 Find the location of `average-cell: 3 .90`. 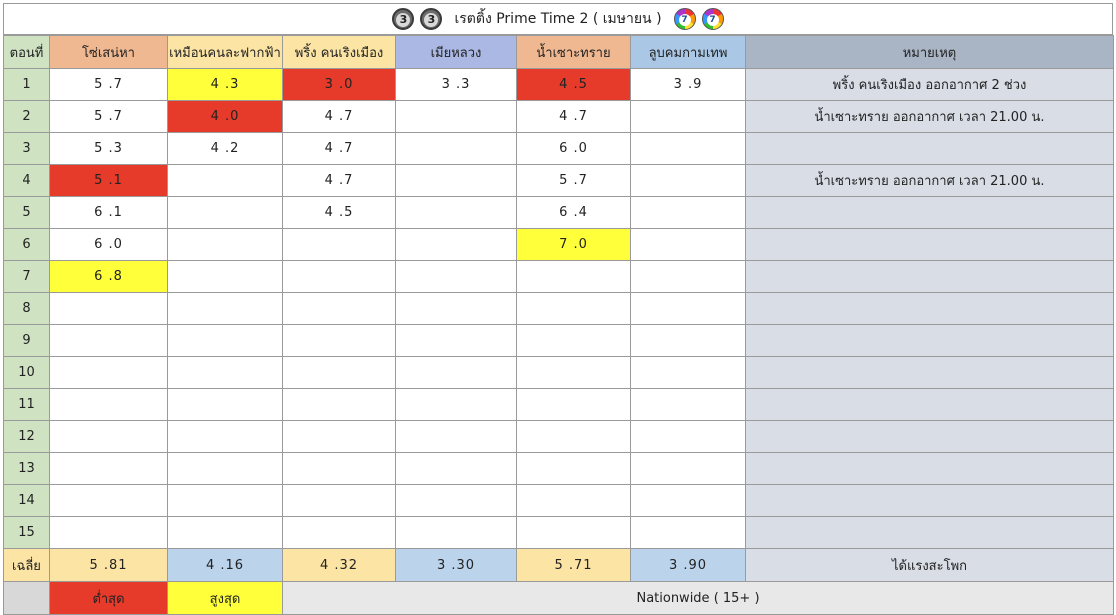

average-cell: 3 .90 is located at coordinates (688, 565).